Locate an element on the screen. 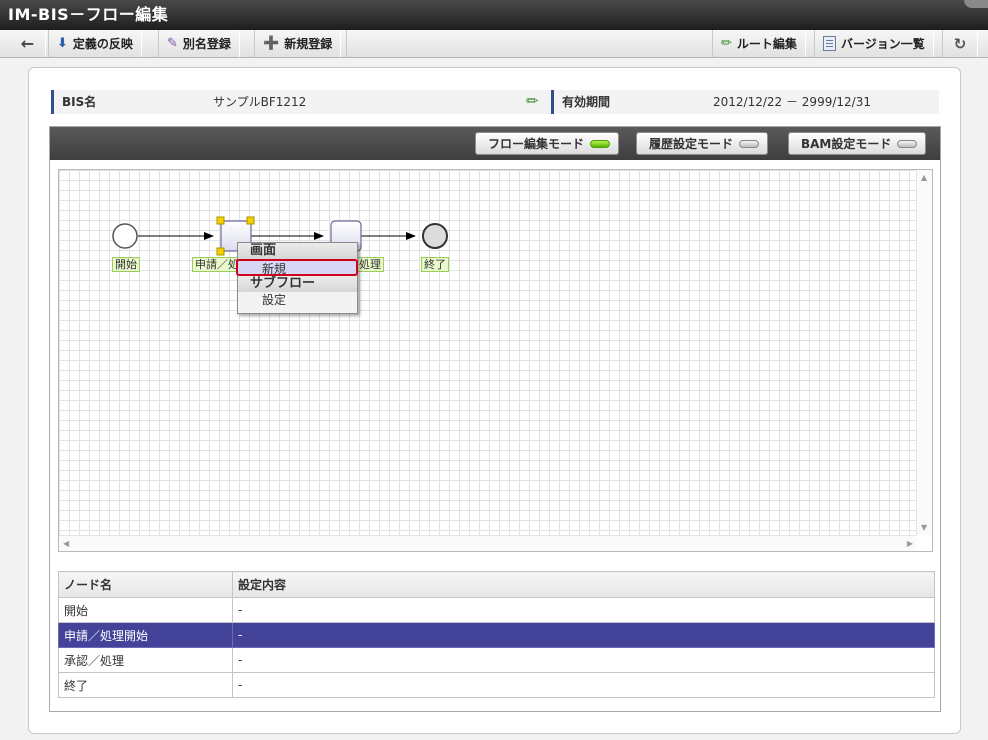  alias-register-button: ✎ 別名登録 is located at coordinates (199, 43).